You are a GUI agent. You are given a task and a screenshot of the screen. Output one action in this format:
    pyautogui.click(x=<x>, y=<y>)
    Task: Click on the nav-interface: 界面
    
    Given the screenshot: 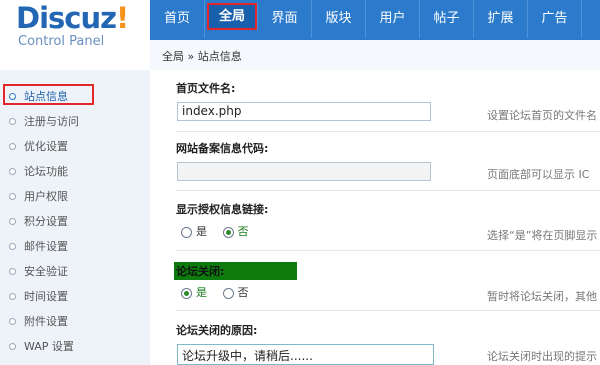 What is the action you would take?
    pyautogui.click(x=285, y=19)
    